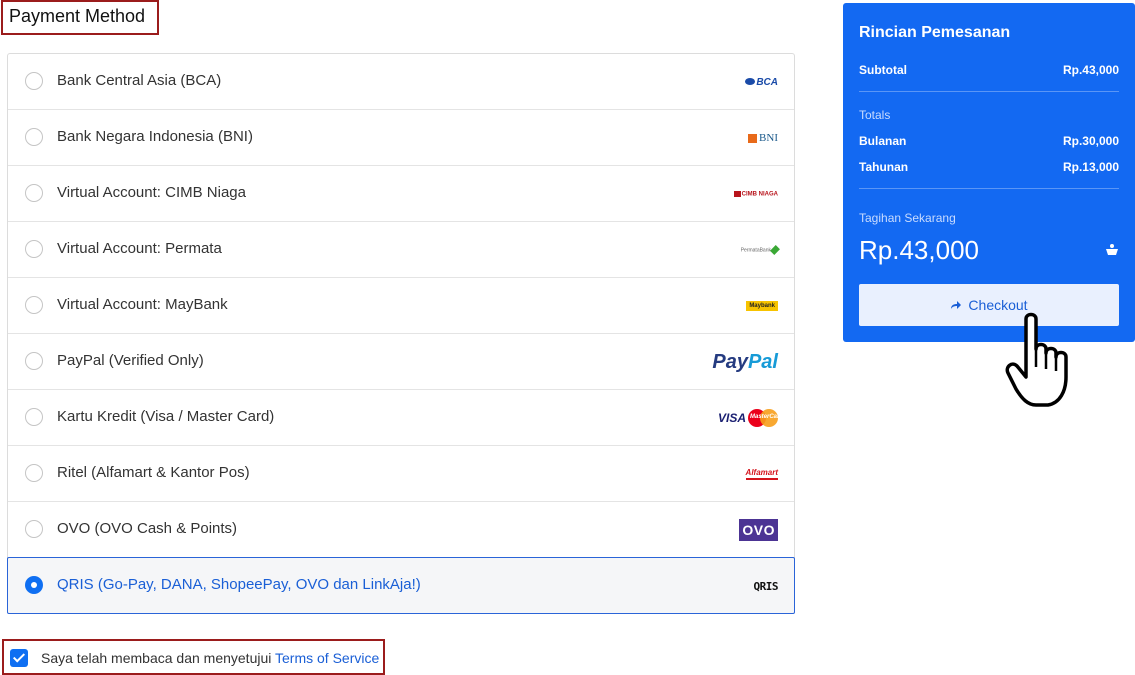 Image resolution: width=1135 pixels, height=675 pixels. What do you see at coordinates (761, 474) in the screenshot?
I see `alfamart-logo: Alfamart` at bounding box center [761, 474].